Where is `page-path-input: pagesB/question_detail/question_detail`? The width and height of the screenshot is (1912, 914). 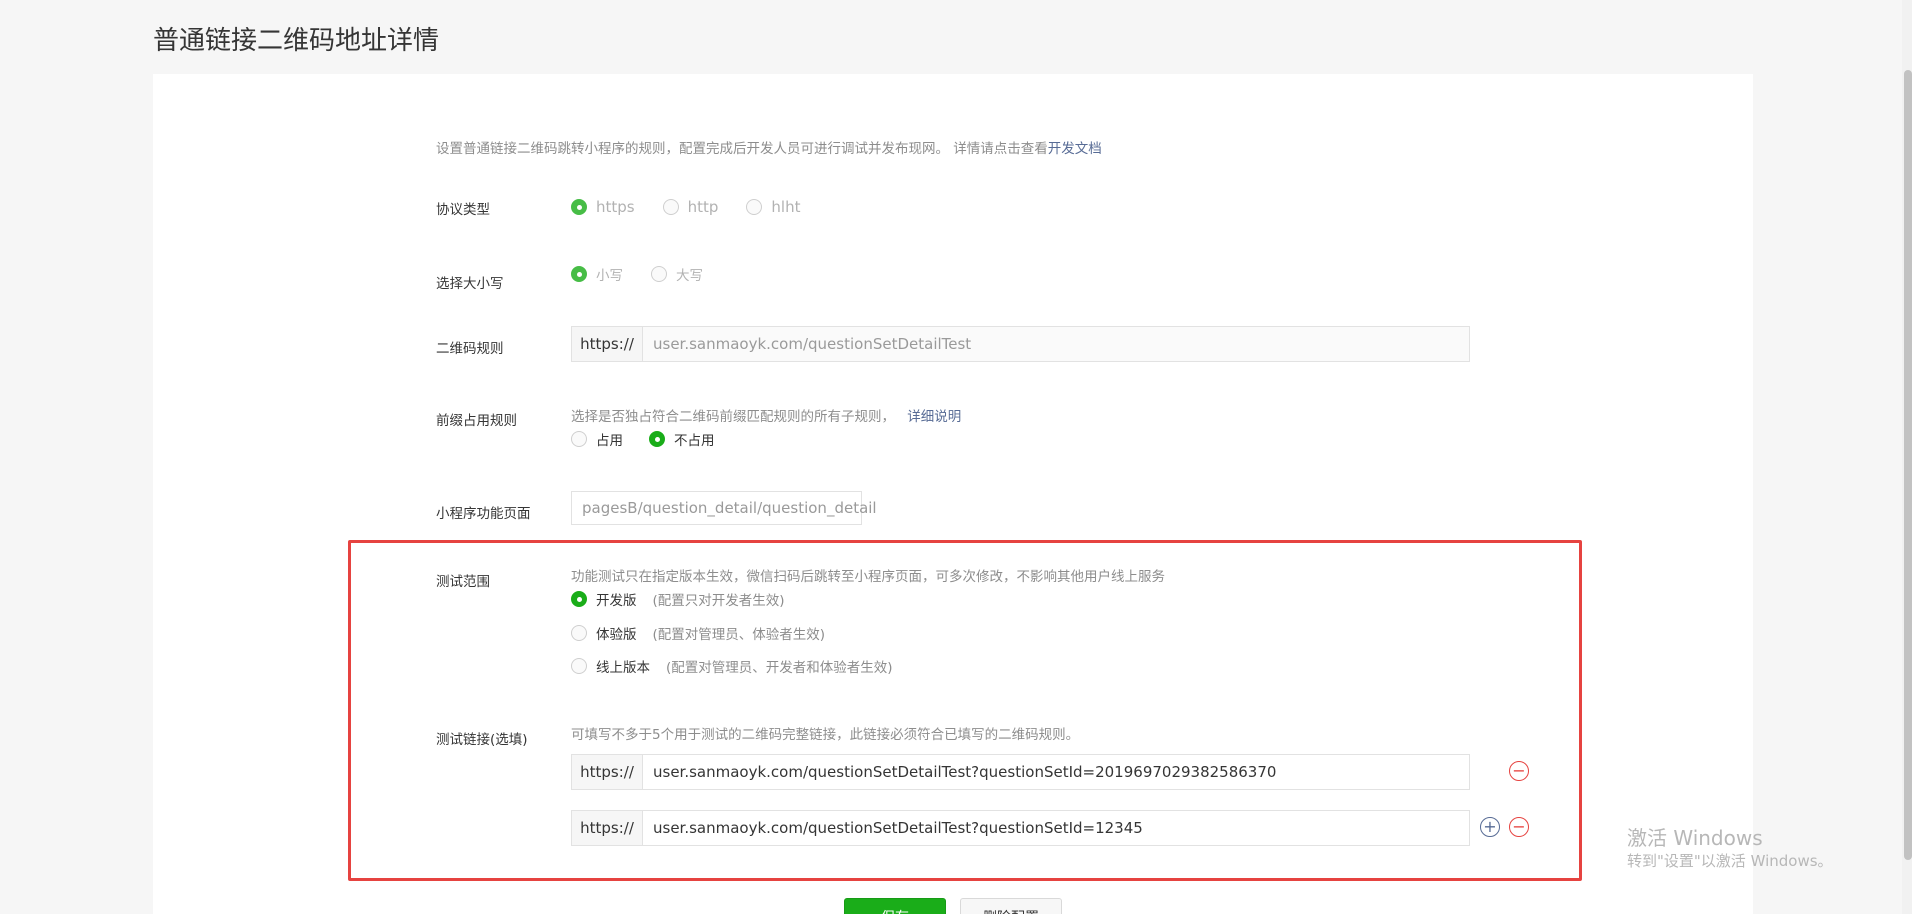 page-path-input: pagesB/question_detail/question_detail is located at coordinates (724, 508).